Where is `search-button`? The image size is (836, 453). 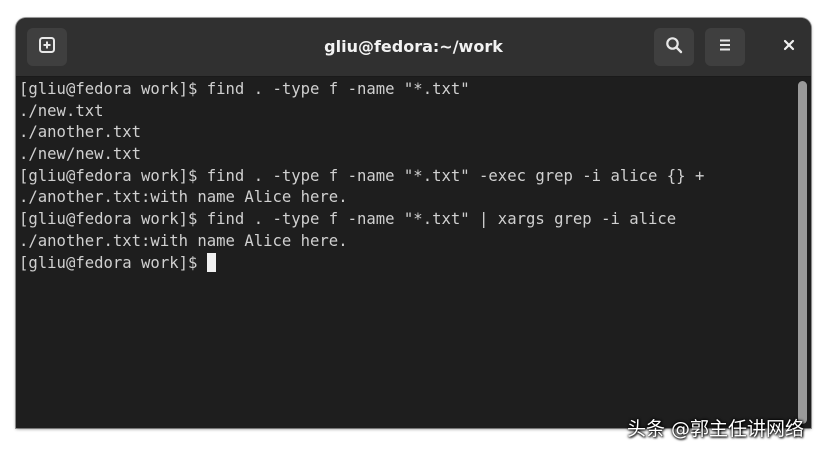
search-button is located at coordinates (674, 47).